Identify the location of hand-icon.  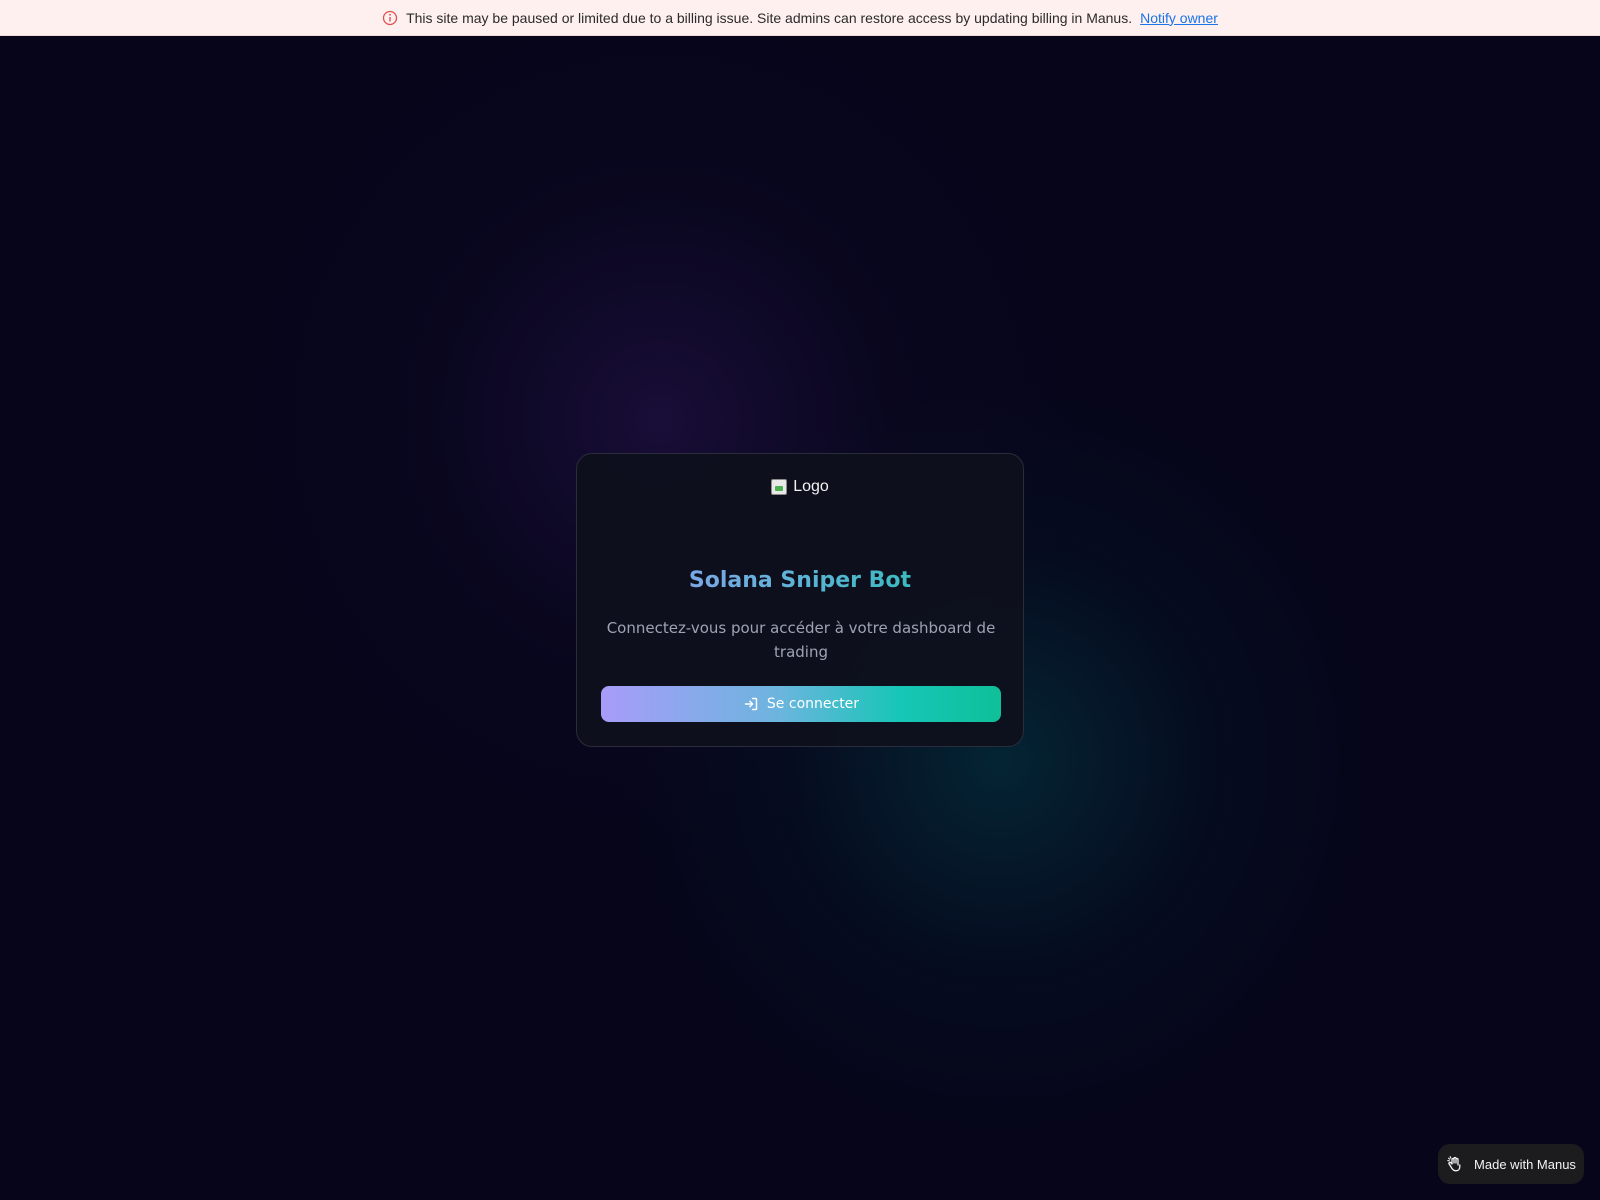
(1455, 1164).